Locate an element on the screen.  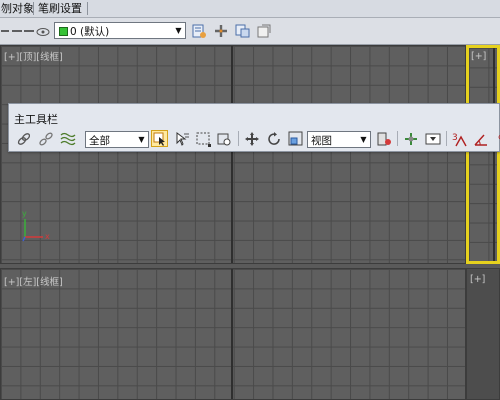
viewport-perspective: [+] is located at coordinates (483, 334).